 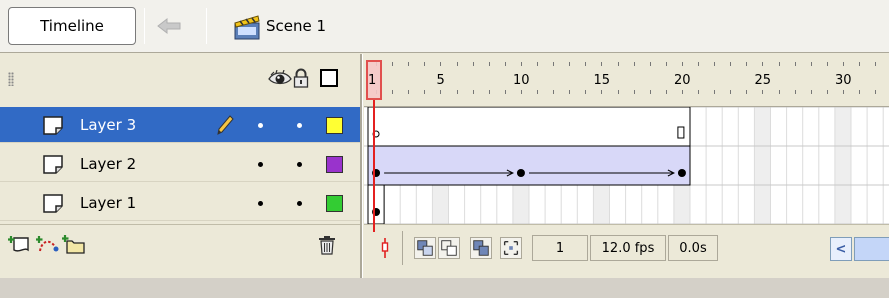 I want to click on toolbar-divider, so click(x=144, y=26).